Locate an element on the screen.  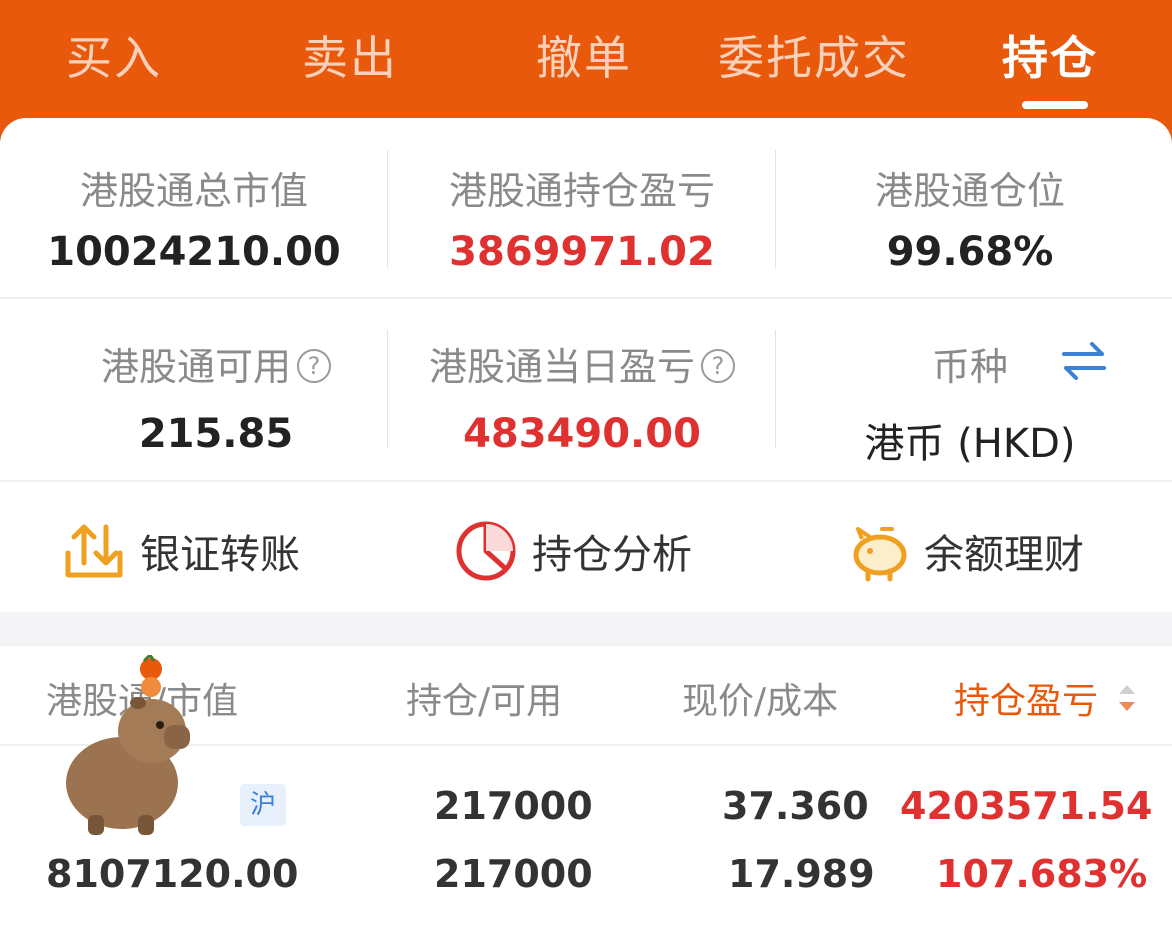
piggy-bank-icon is located at coordinates (880, 554).